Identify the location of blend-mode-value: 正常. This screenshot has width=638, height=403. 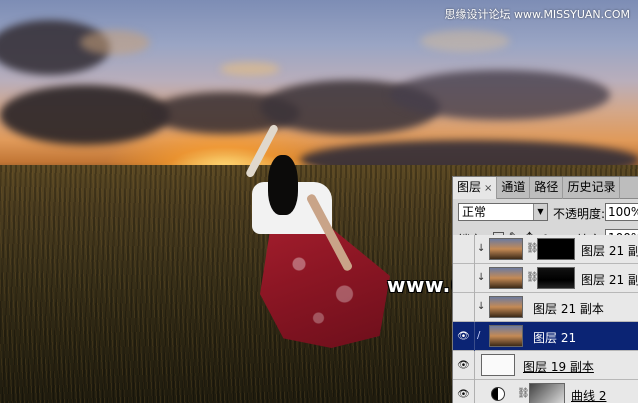
(474, 212).